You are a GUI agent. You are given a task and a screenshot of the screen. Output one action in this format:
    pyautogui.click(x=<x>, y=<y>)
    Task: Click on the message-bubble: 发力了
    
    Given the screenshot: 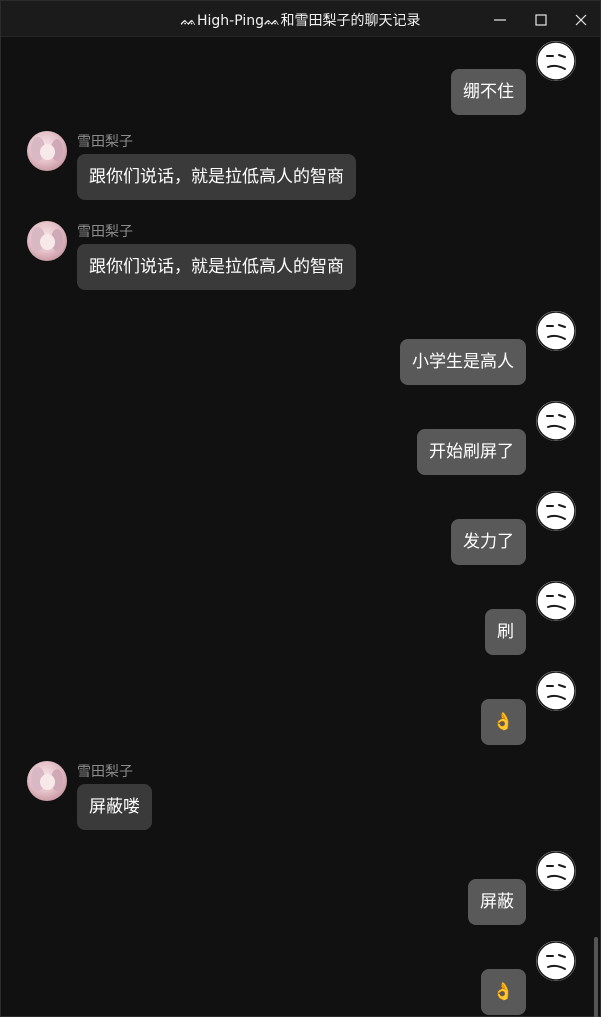 What is the action you would take?
    pyautogui.click(x=488, y=542)
    